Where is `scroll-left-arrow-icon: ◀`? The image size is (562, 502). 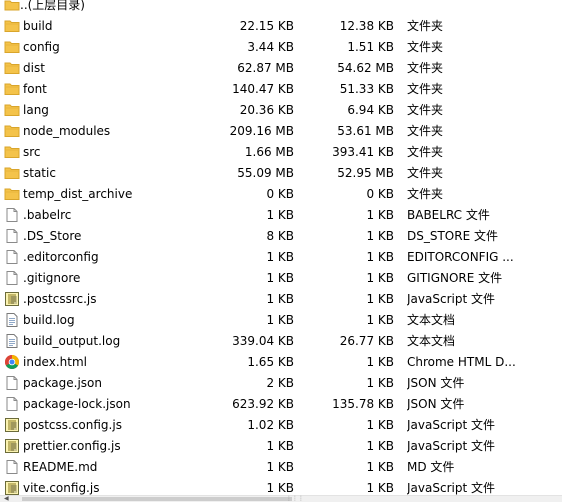 scroll-left-arrow-icon: ◀ is located at coordinates (6, 499).